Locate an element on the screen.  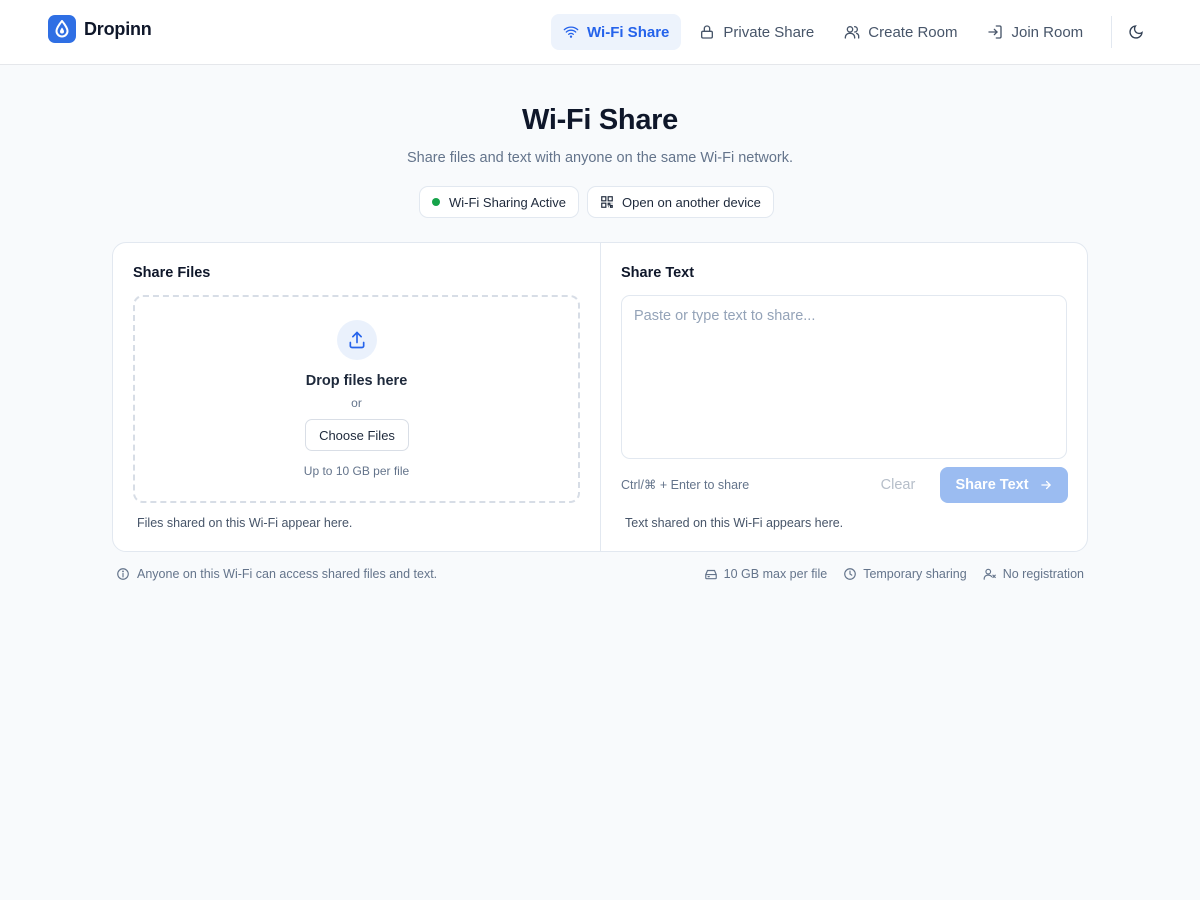
feature-label: 10 GB max per file is located at coordinates (775, 574).